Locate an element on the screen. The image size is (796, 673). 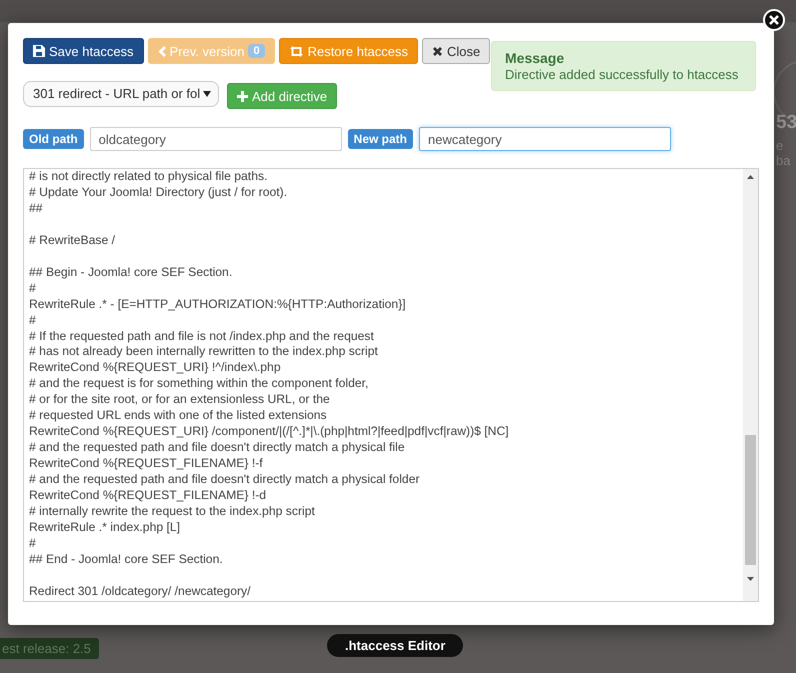
caret-icon is located at coordinates (207, 93).